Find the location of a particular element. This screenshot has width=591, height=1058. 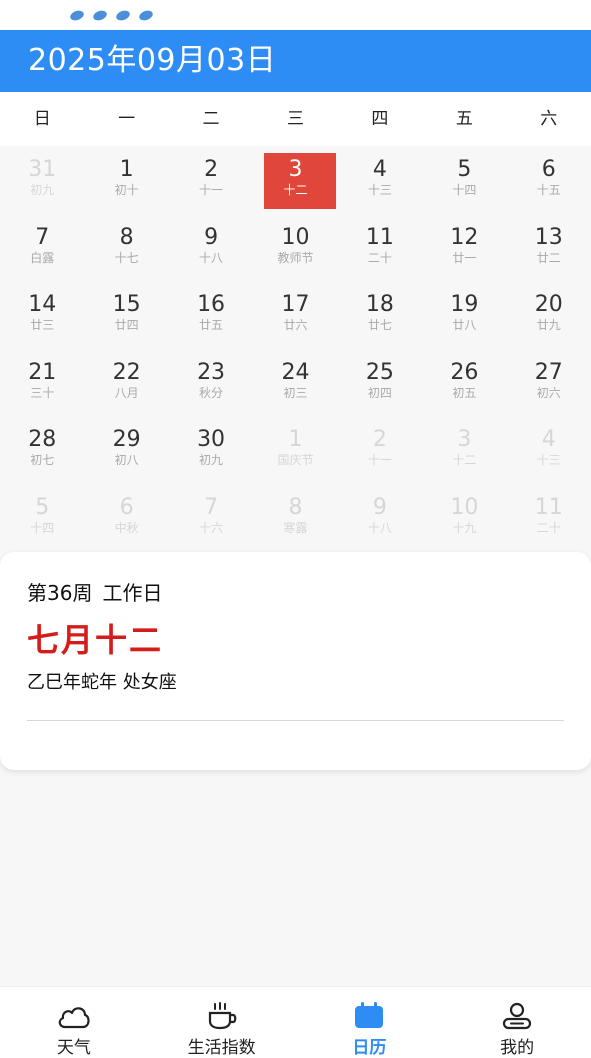

weekday-header: 日 一 二 三 四 五 六 is located at coordinates (295, 119).